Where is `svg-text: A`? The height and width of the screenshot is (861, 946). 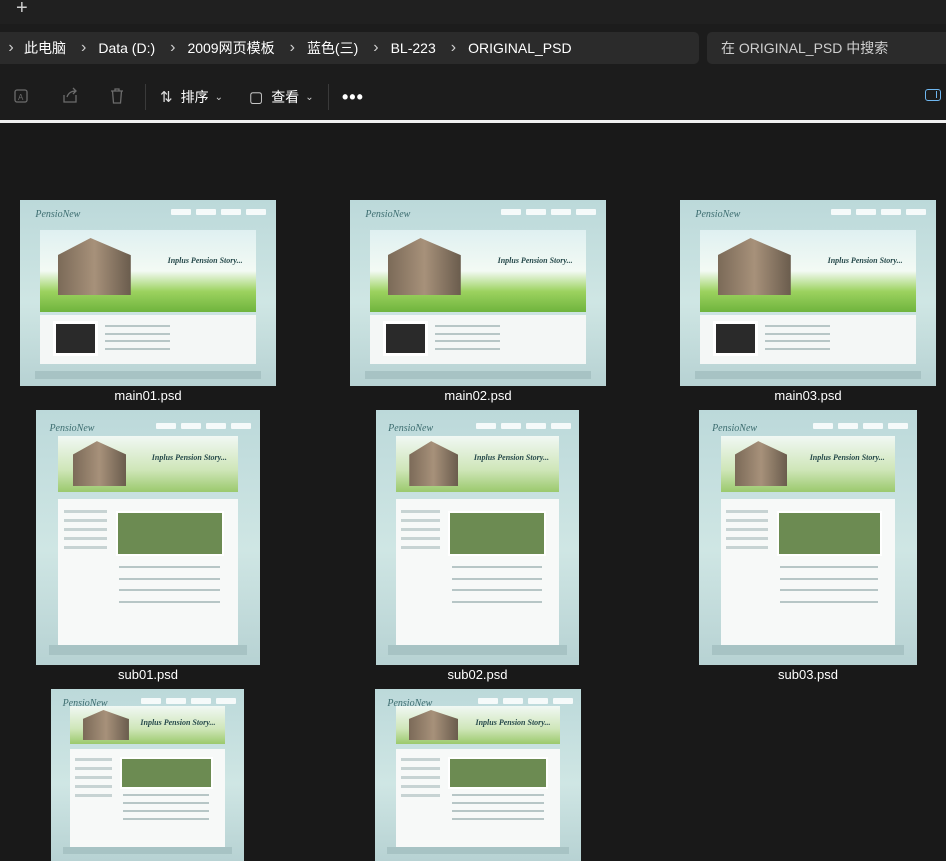
svg-text: A is located at coordinates (21, 97).